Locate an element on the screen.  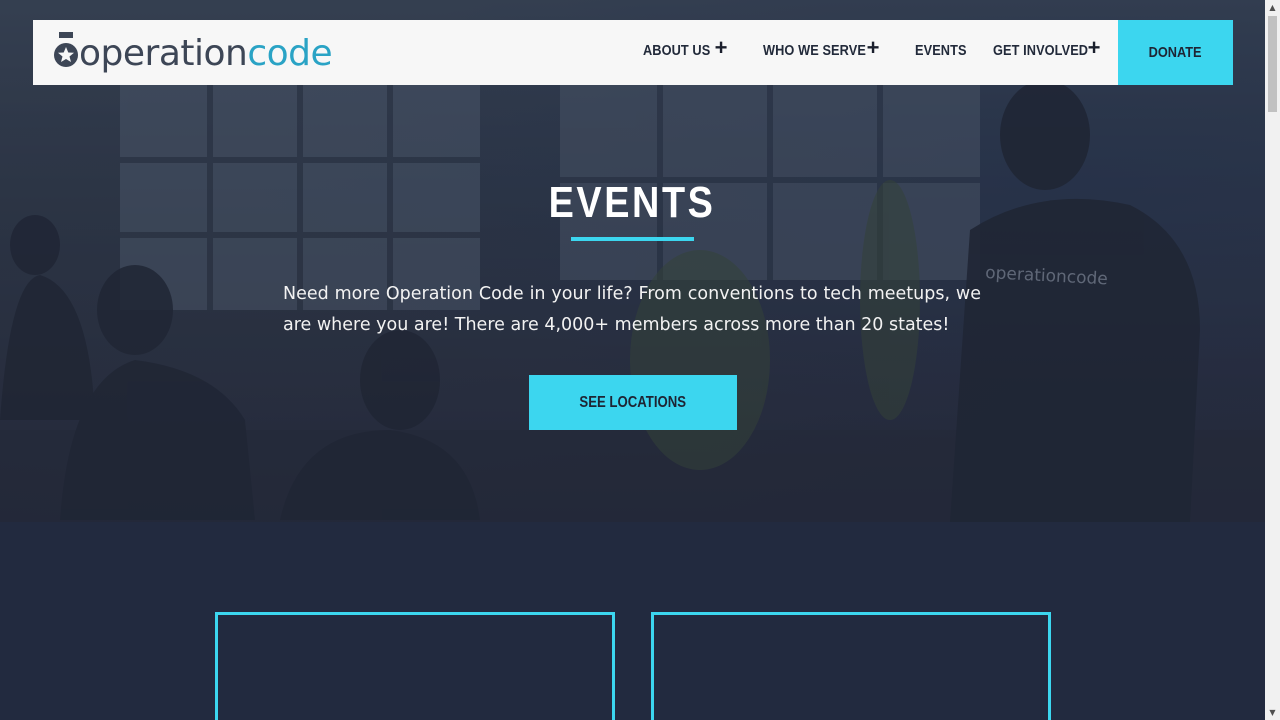
nav-get-involved: GET INVOLVED is located at coordinates (1040, 53).